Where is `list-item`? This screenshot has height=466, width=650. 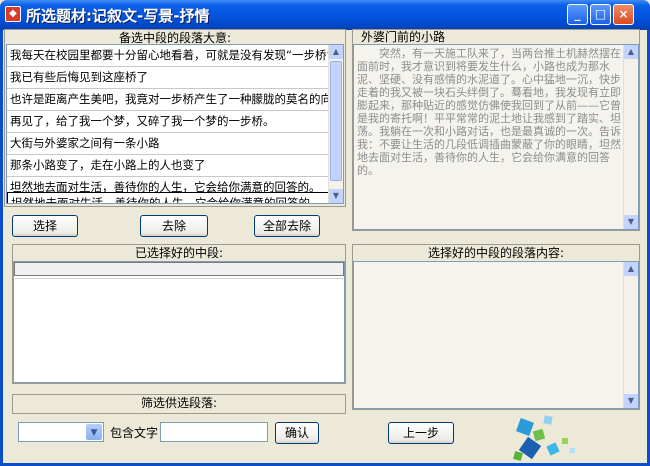 list-item is located at coordinates (179, 269).